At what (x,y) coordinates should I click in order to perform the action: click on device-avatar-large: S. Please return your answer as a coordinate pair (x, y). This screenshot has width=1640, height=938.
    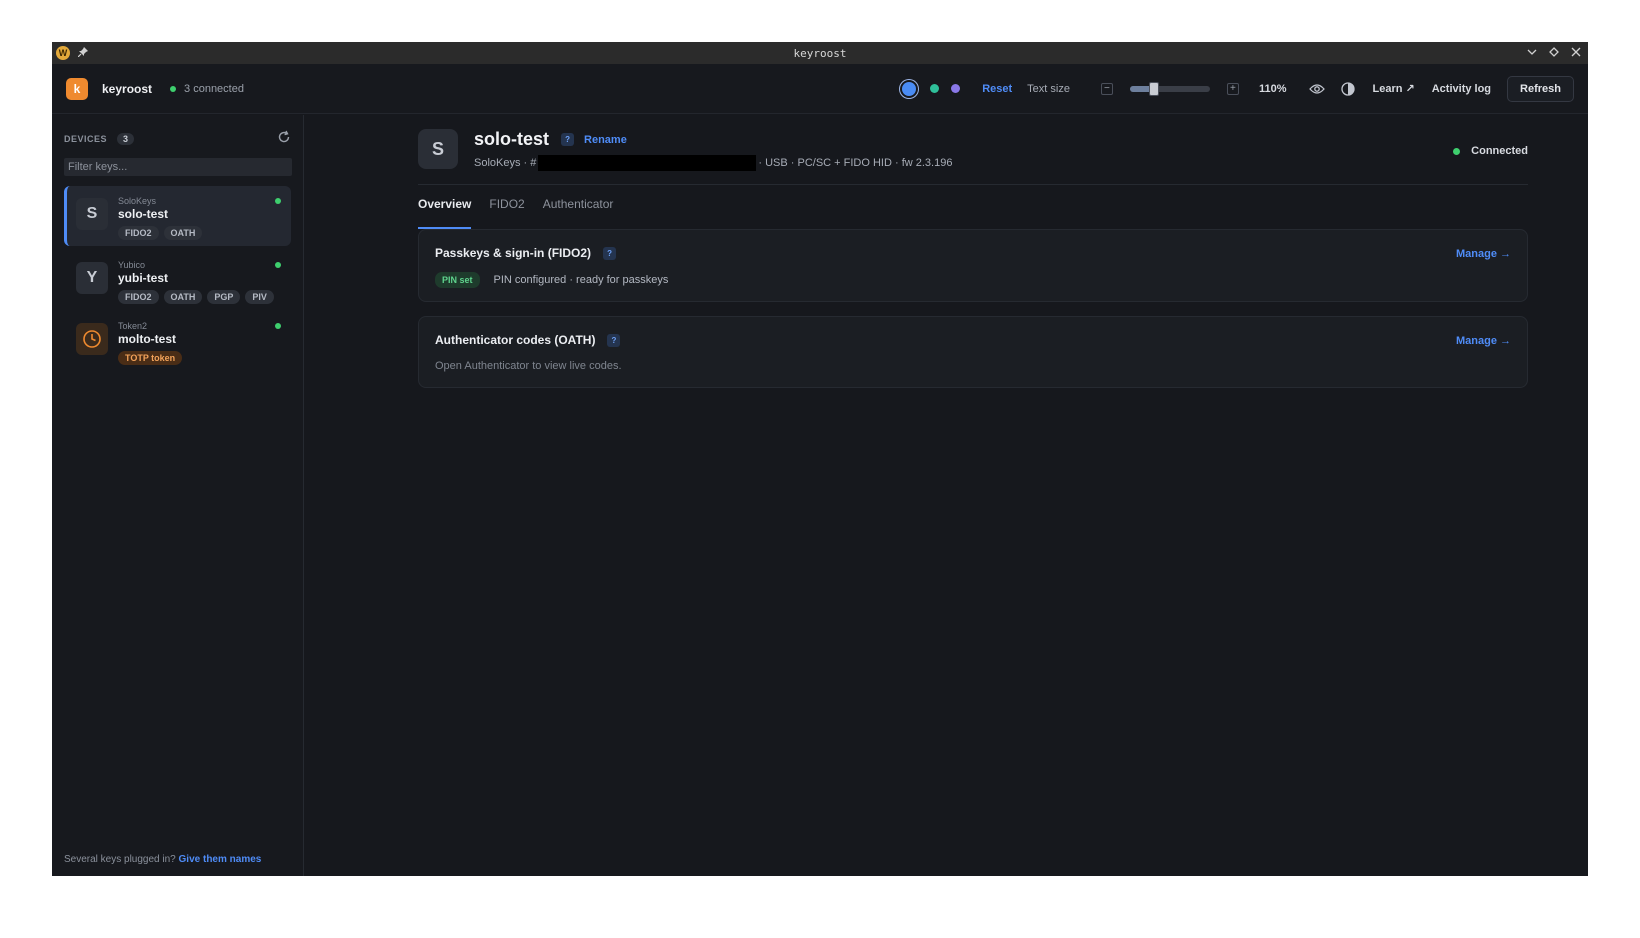
    Looking at the image, I should click on (438, 149).